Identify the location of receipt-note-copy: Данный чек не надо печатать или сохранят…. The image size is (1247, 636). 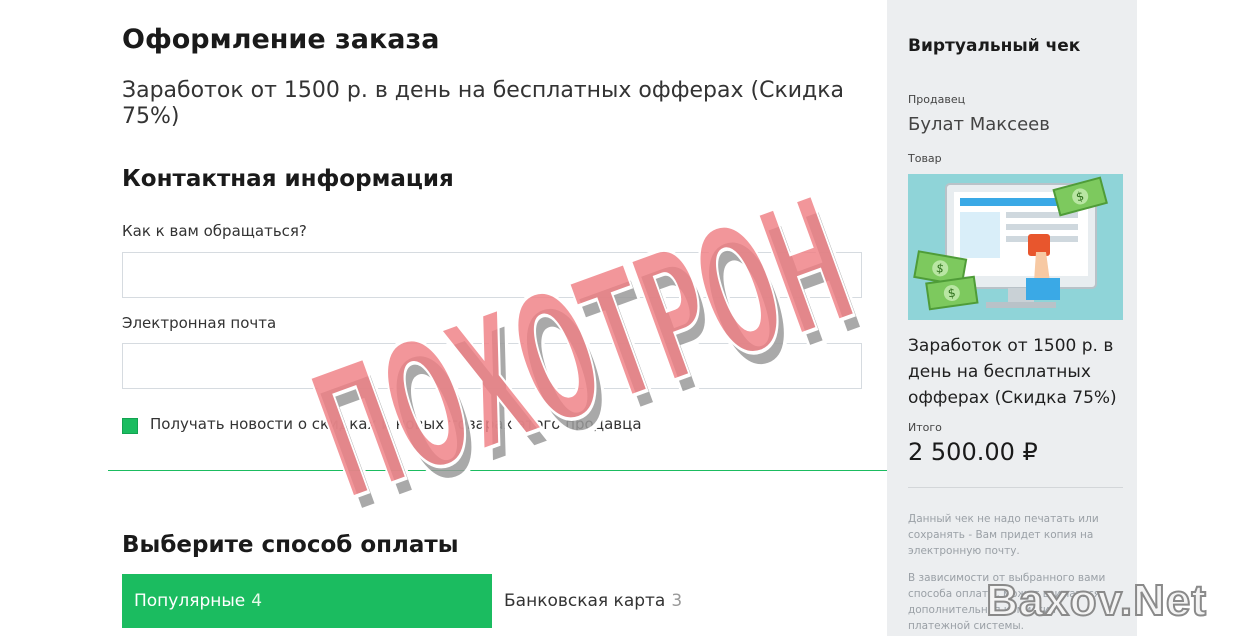
(1003, 535).